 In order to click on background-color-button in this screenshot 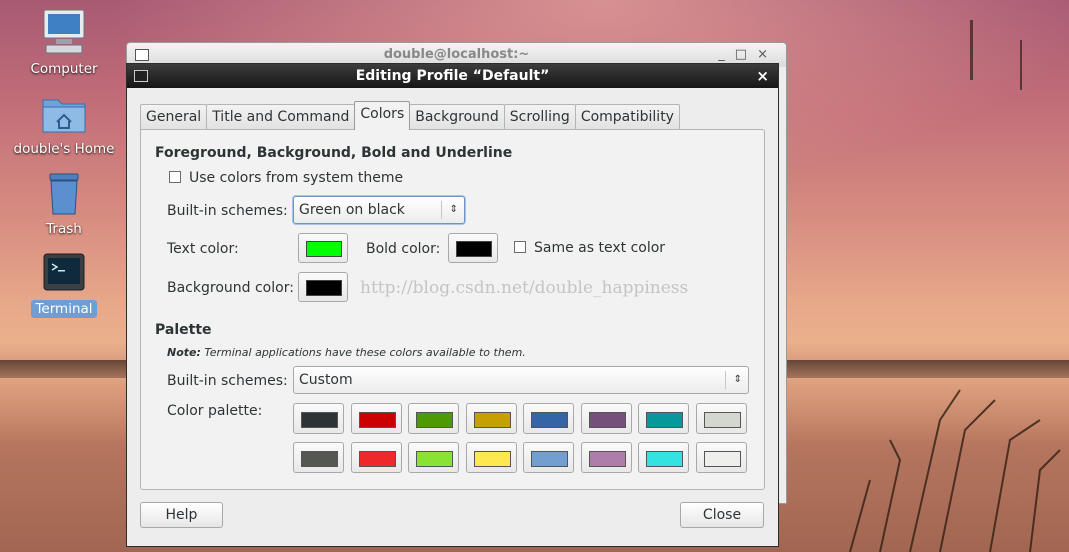, I will do `click(323, 287)`.